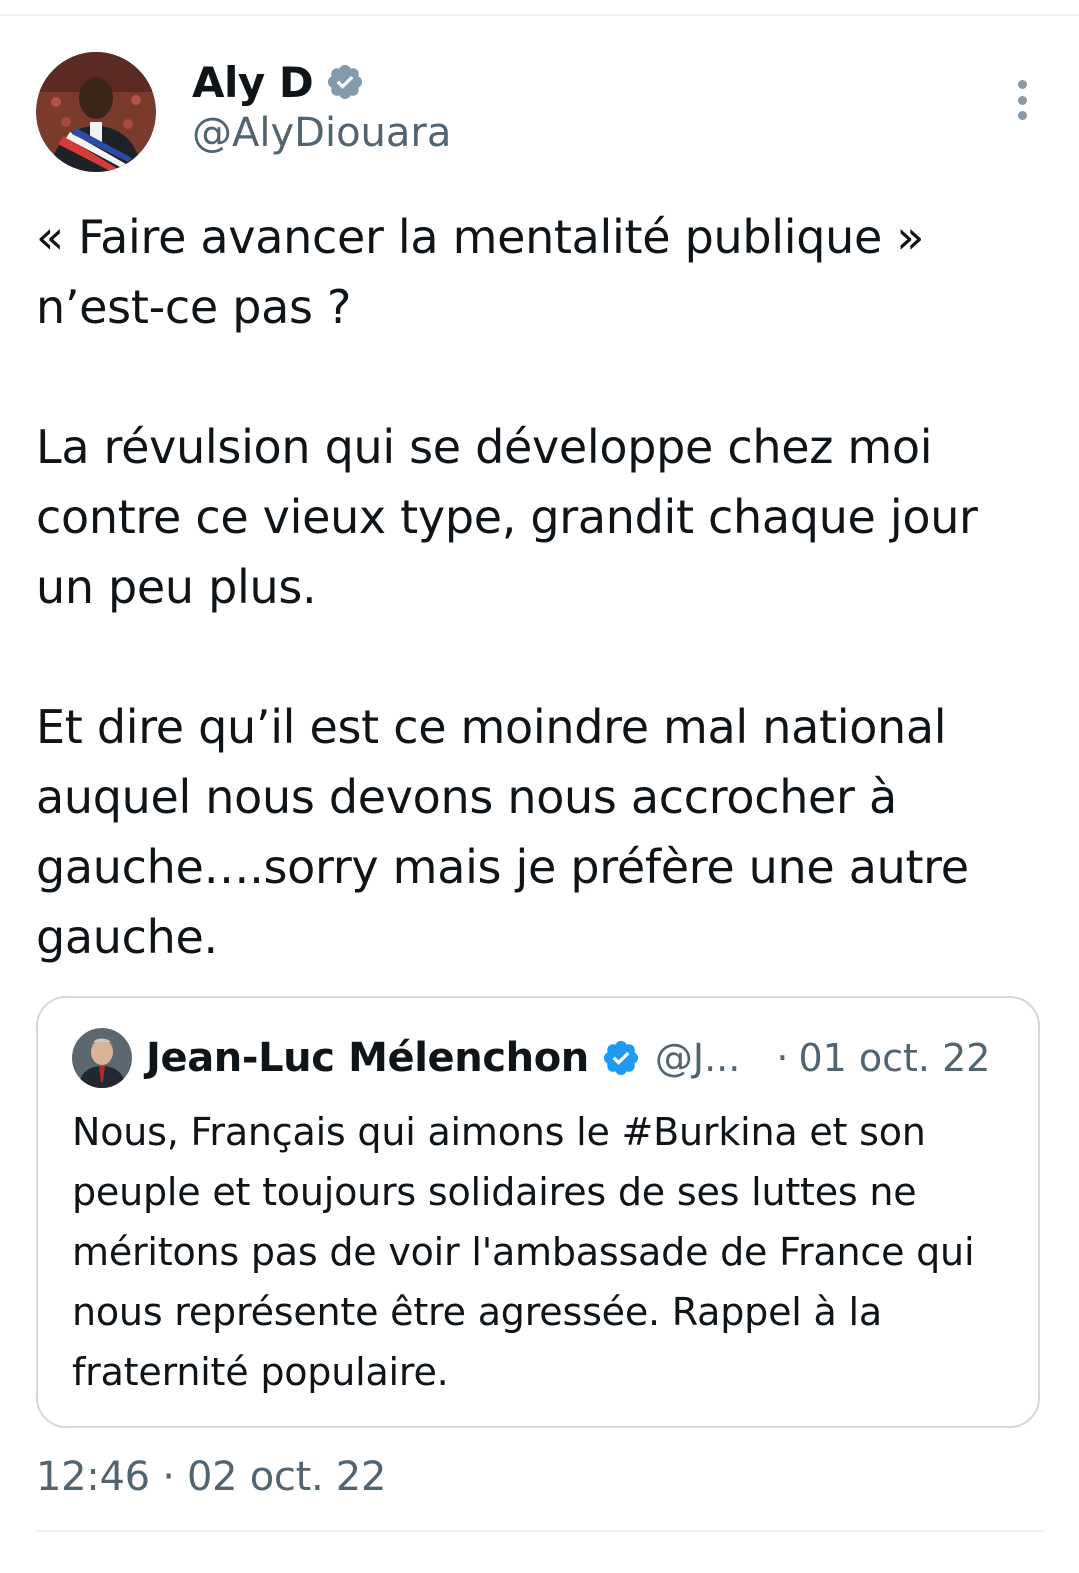 The width and height of the screenshot is (1079, 1573). I want to click on quoted-verified-badge-icon, so click(620, 1058).